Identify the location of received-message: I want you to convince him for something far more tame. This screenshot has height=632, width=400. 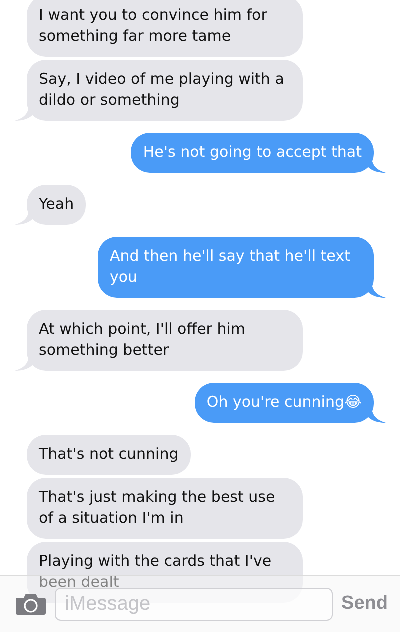
(165, 28).